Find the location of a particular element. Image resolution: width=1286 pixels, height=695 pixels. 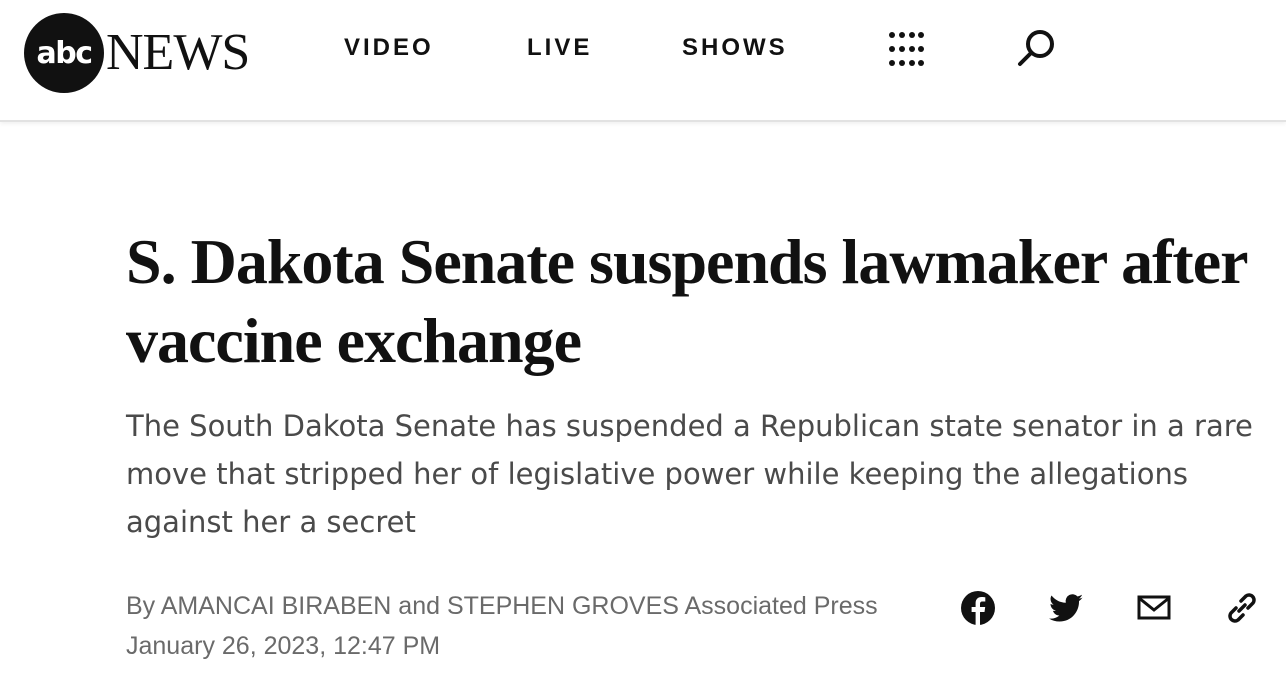

logo-circle: abc is located at coordinates (64, 53).